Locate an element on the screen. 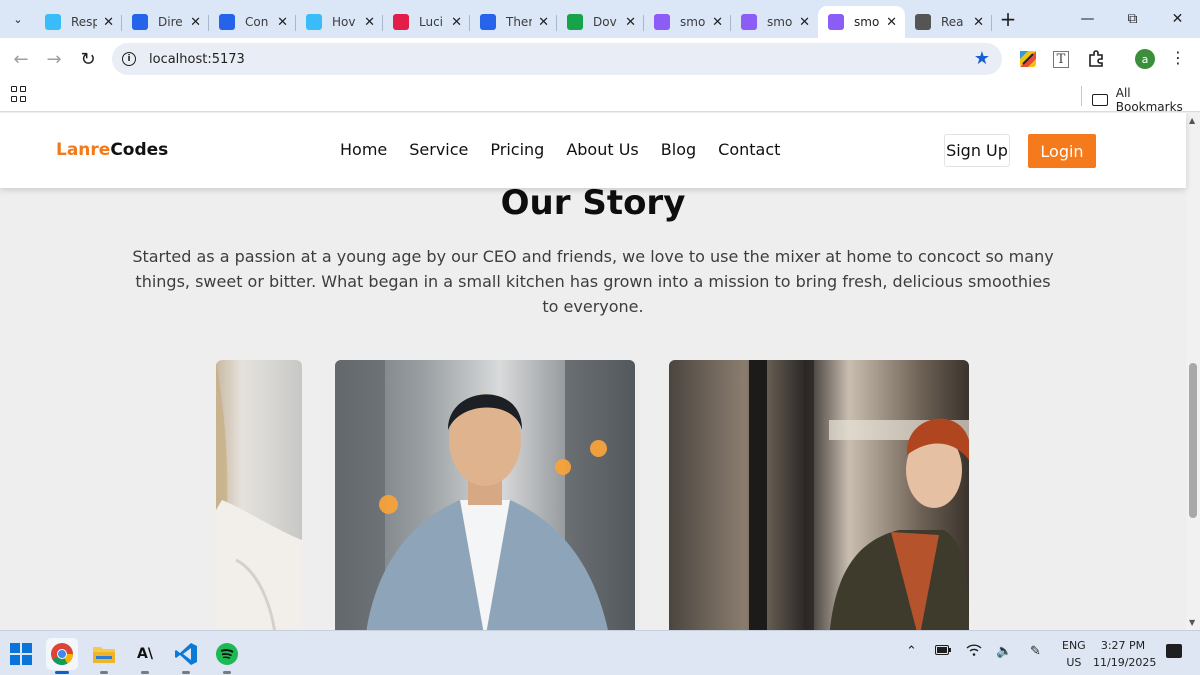 This screenshot has width=1200, height=675. anthropic-taskbar-icon: A\ is located at coordinates (145, 656).